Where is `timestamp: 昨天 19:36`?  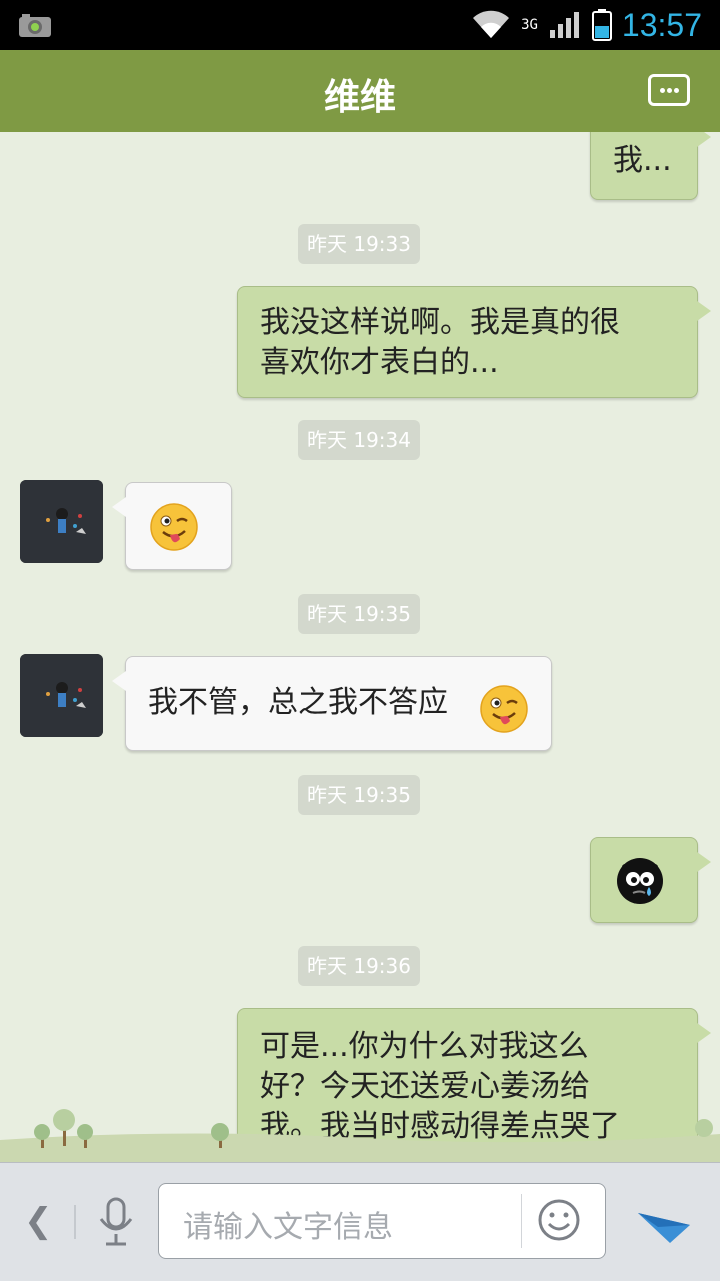
timestamp: 昨天 19:36 is located at coordinates (359, 966).